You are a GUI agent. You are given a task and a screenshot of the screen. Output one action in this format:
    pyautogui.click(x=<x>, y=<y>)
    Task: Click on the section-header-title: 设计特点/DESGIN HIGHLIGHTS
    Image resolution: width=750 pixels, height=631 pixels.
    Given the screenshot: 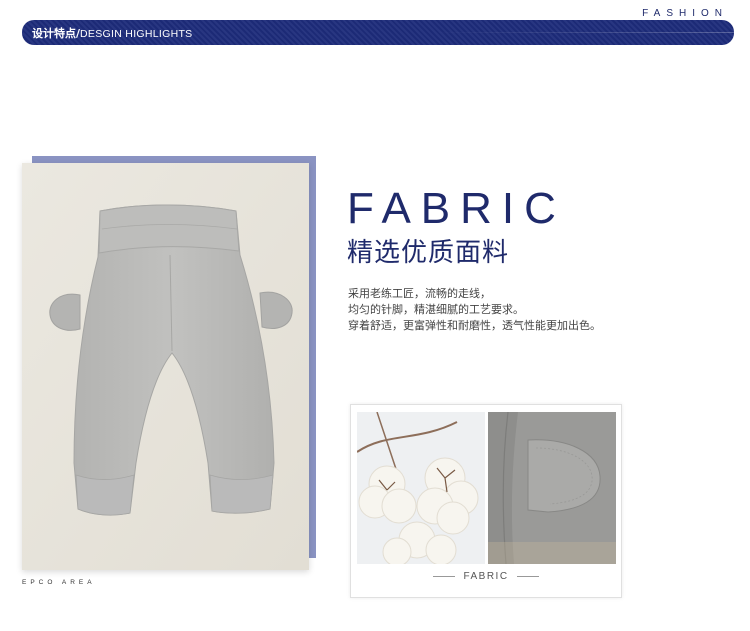 What is the action you would take?
    pyautogui.click(x=112, y=33)
    